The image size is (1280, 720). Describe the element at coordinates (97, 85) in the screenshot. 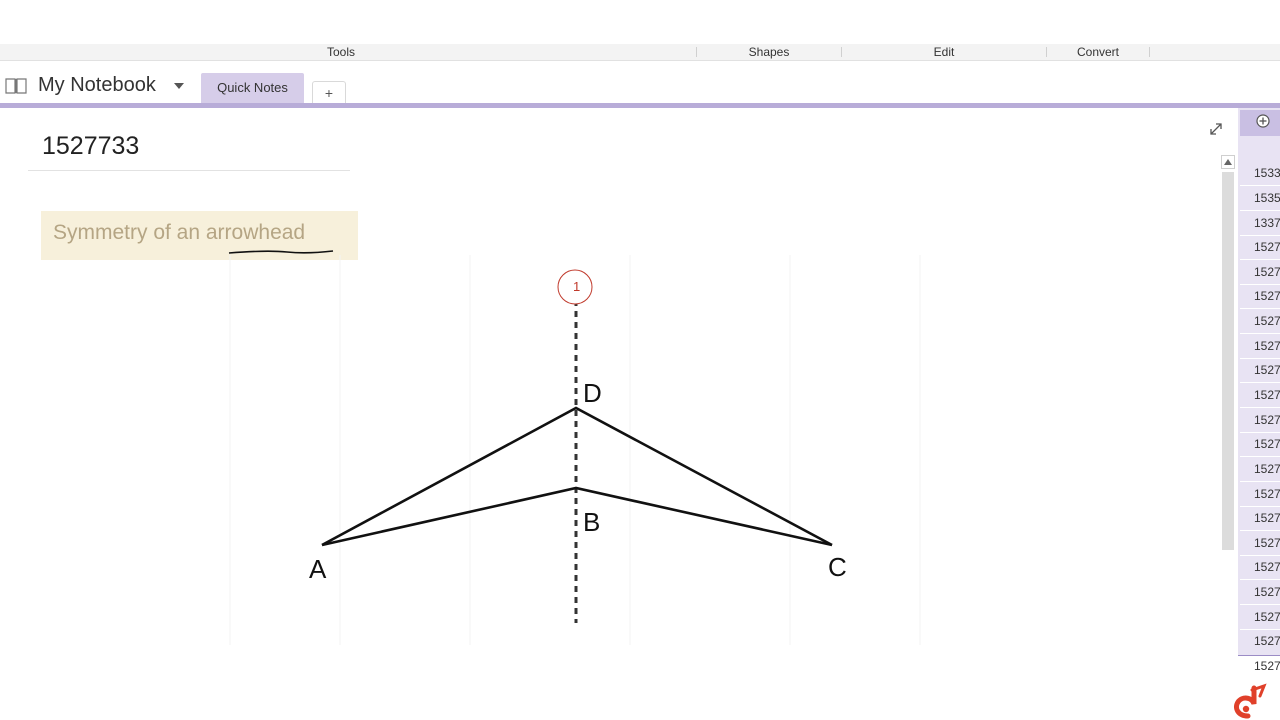

I see `notebook-name: My Notebook` at that location.